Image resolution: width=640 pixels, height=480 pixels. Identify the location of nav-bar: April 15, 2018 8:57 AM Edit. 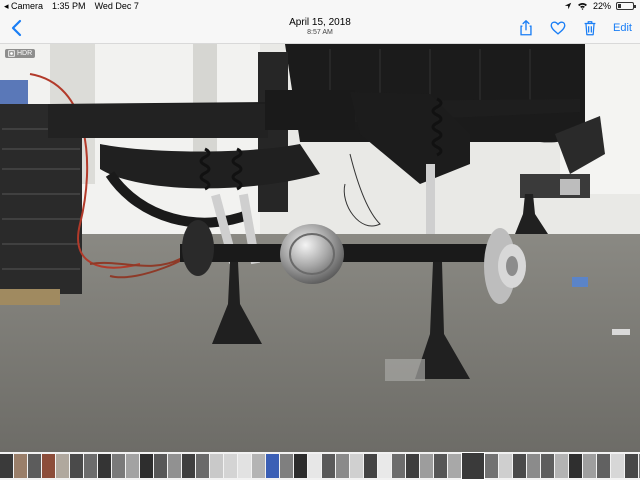
(320, 29).